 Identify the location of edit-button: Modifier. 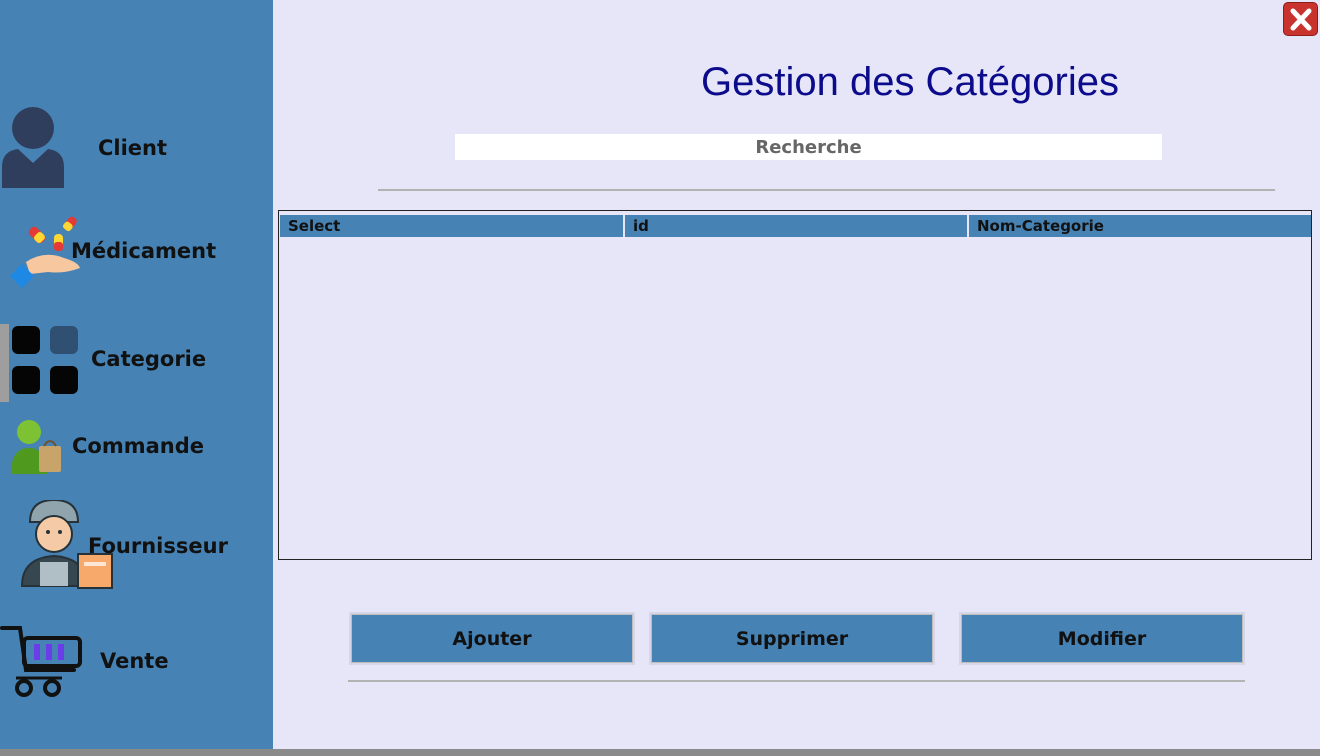
(1102, 638).